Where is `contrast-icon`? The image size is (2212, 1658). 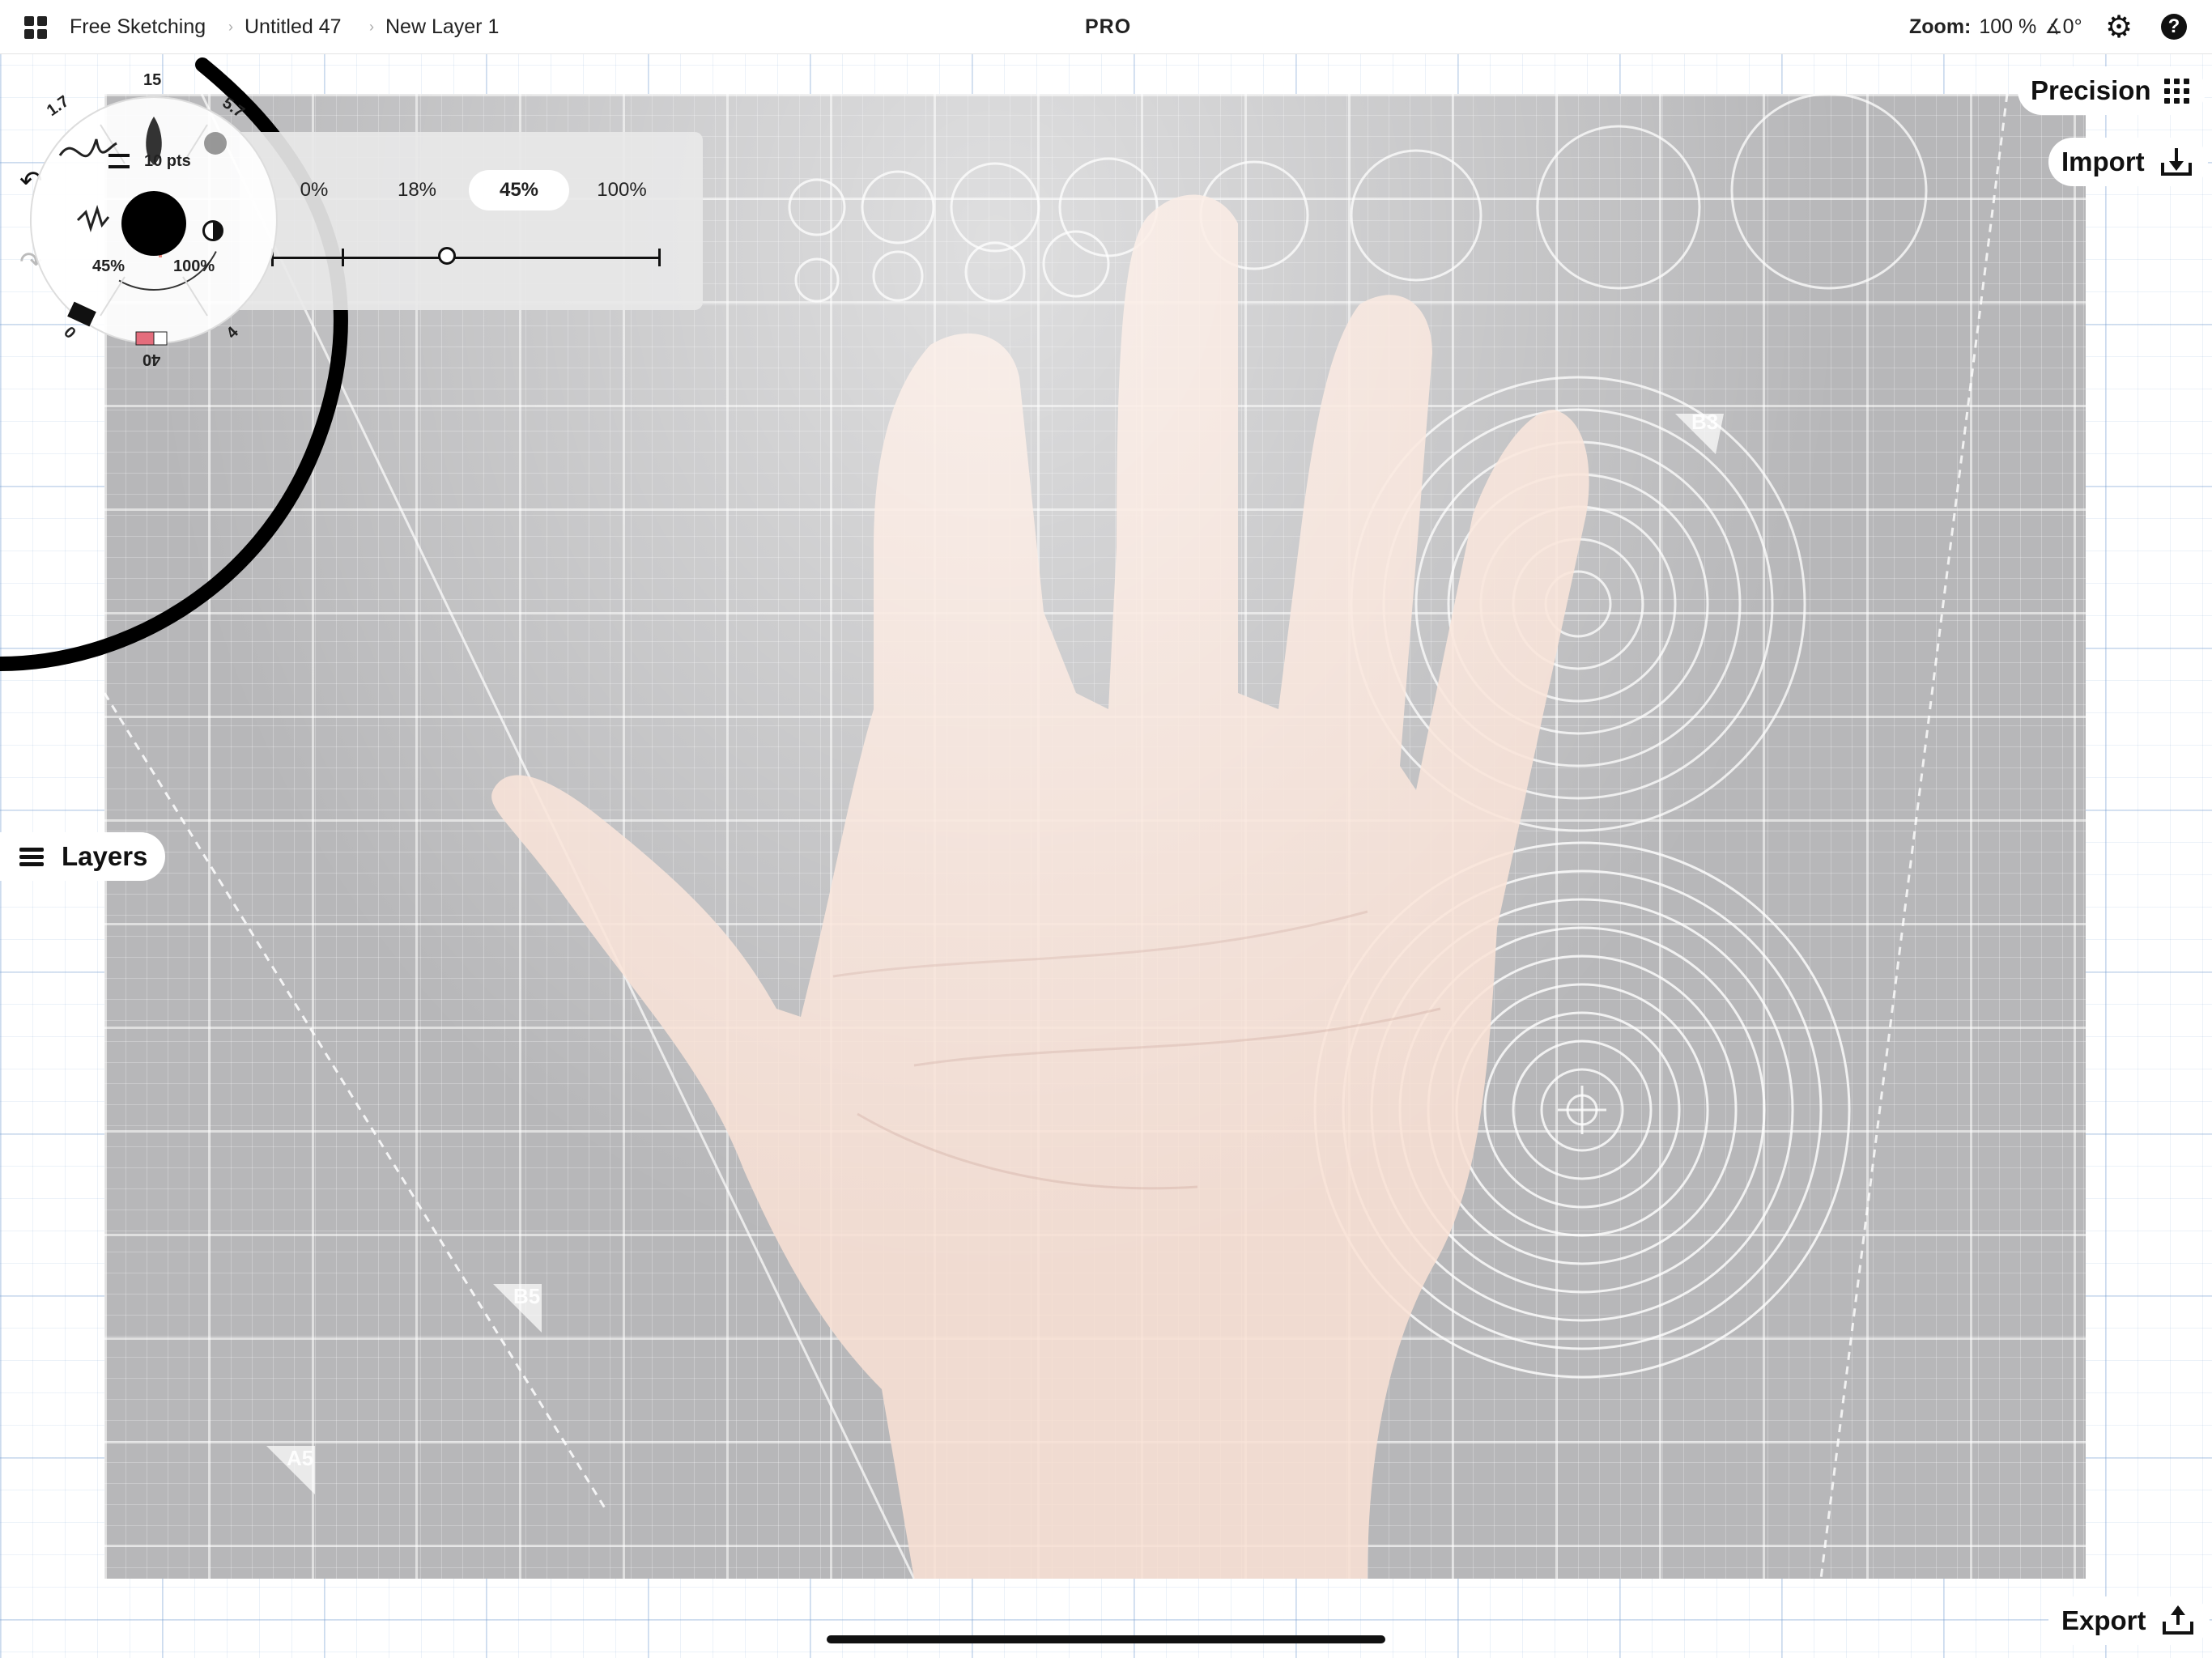 contrast-icon is located at coordinates (213, 230).